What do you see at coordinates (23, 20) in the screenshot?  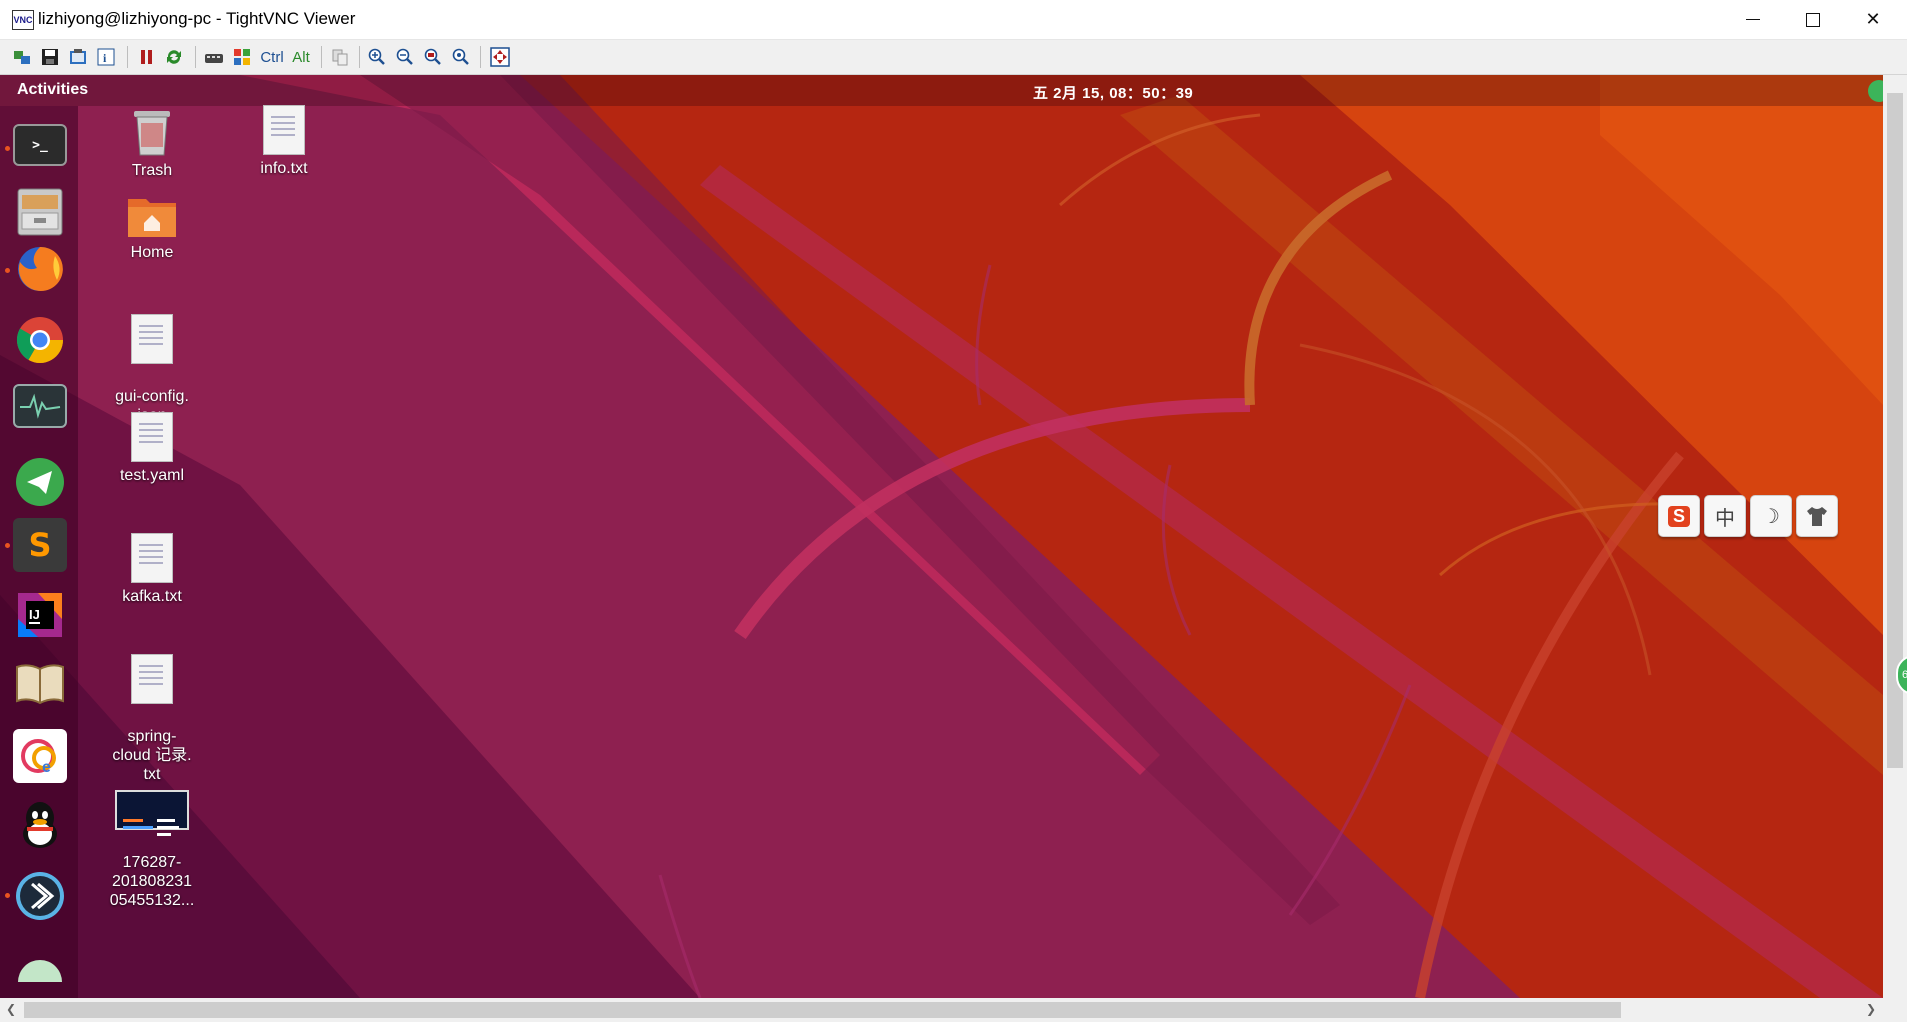 I see `vnc-app-icon: VNC` at bounding box center [23, 20].